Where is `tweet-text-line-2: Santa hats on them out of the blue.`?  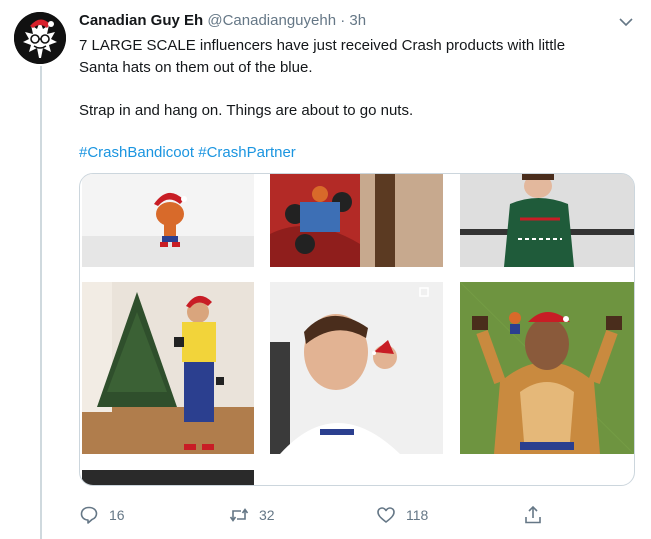 tweet-text-line-2: Santa hats on them out of the blue. is located at coordinates (196, 67).